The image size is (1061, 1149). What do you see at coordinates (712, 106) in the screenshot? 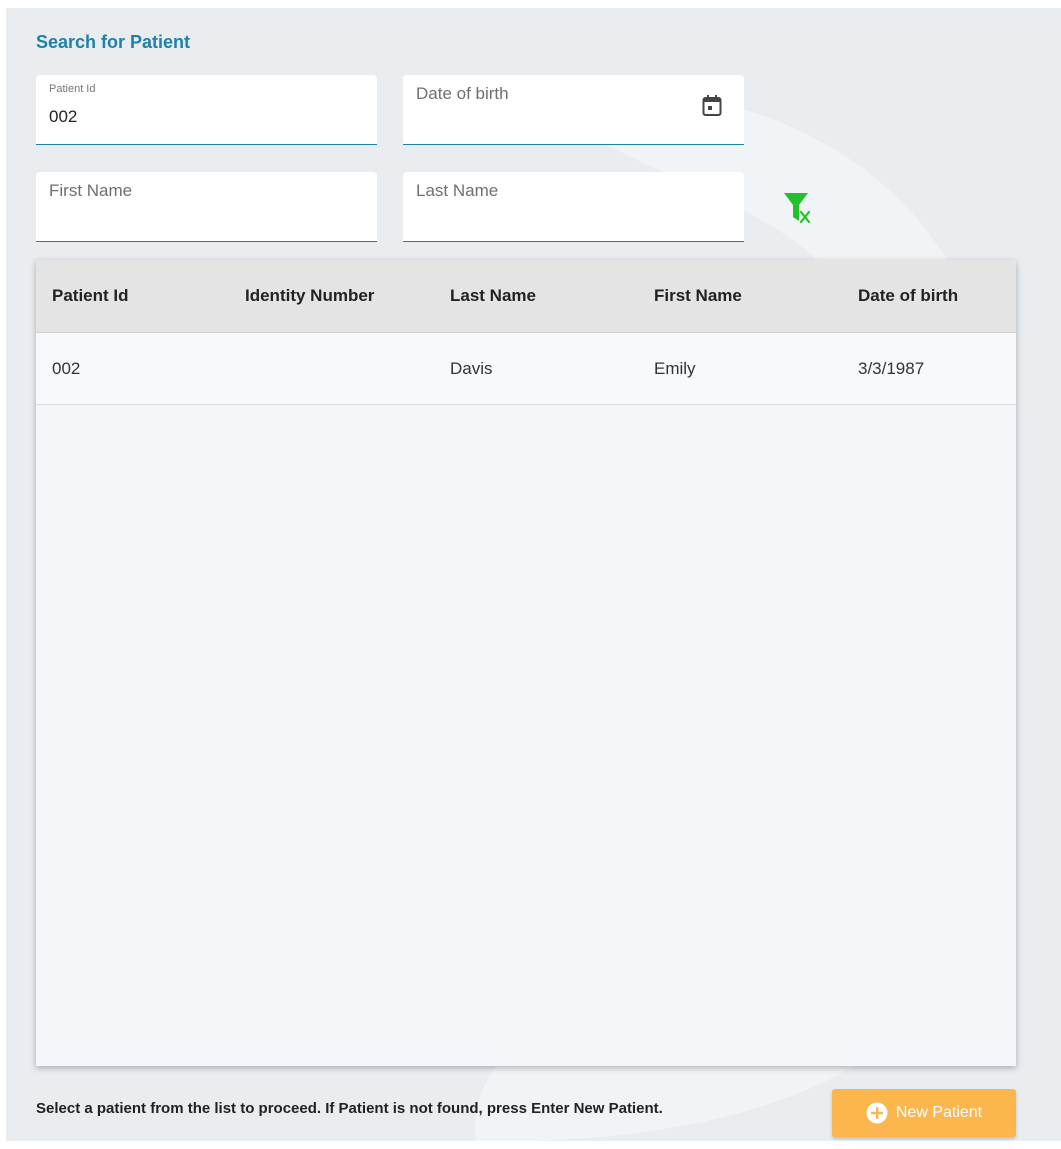
I see `calendar-icon` at bounding box center [712, 106].